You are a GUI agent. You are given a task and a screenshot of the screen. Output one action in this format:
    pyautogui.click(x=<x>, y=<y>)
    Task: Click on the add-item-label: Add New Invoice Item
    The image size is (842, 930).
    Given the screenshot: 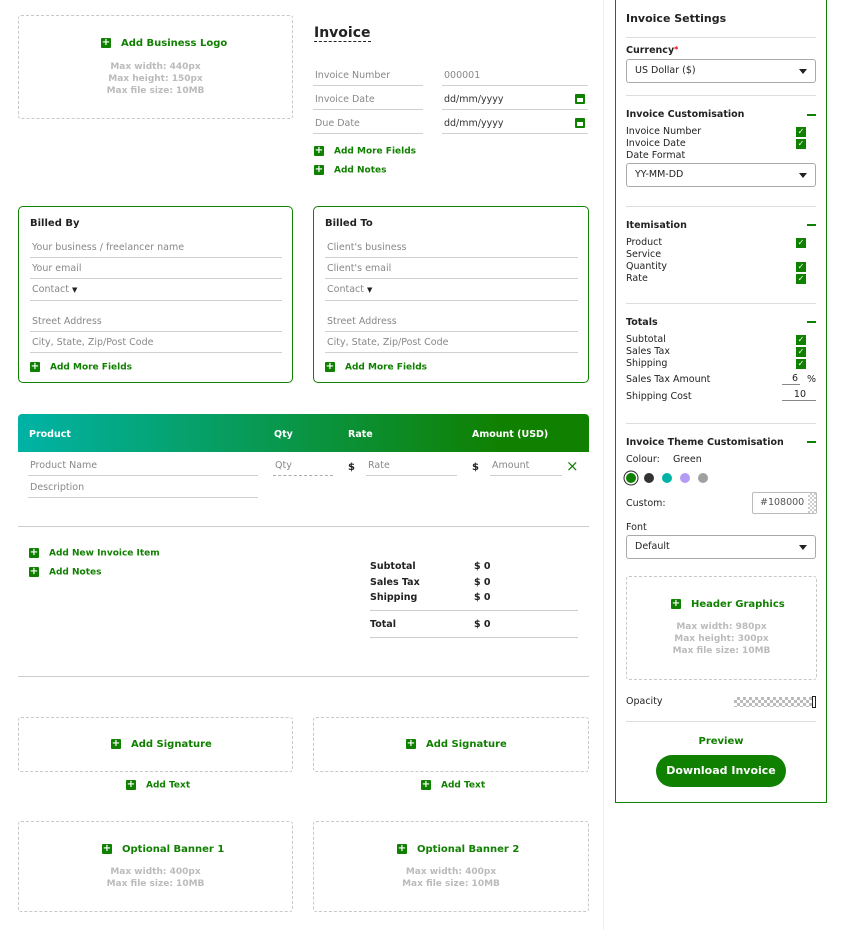 What is the action you would take?
    pyautogui.click(x=104, y=553)
    